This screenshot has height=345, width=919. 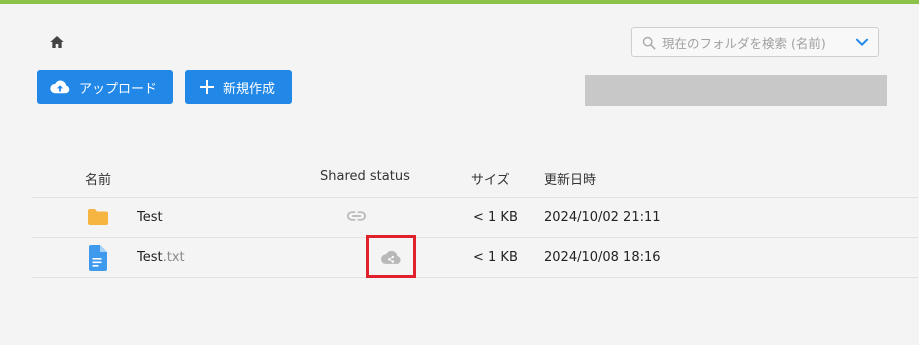 I want to click on column-header-updated: 更新日時, so click(x=570, y=178).